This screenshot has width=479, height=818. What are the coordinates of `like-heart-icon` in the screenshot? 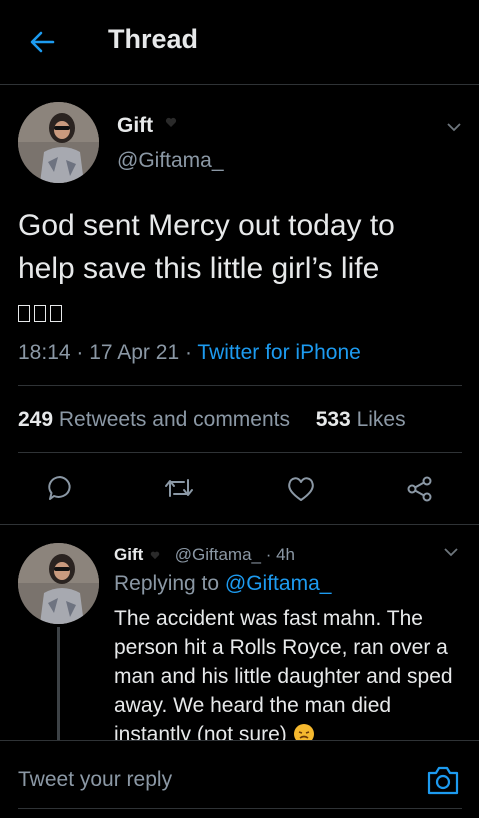 It's located at (301, 489).